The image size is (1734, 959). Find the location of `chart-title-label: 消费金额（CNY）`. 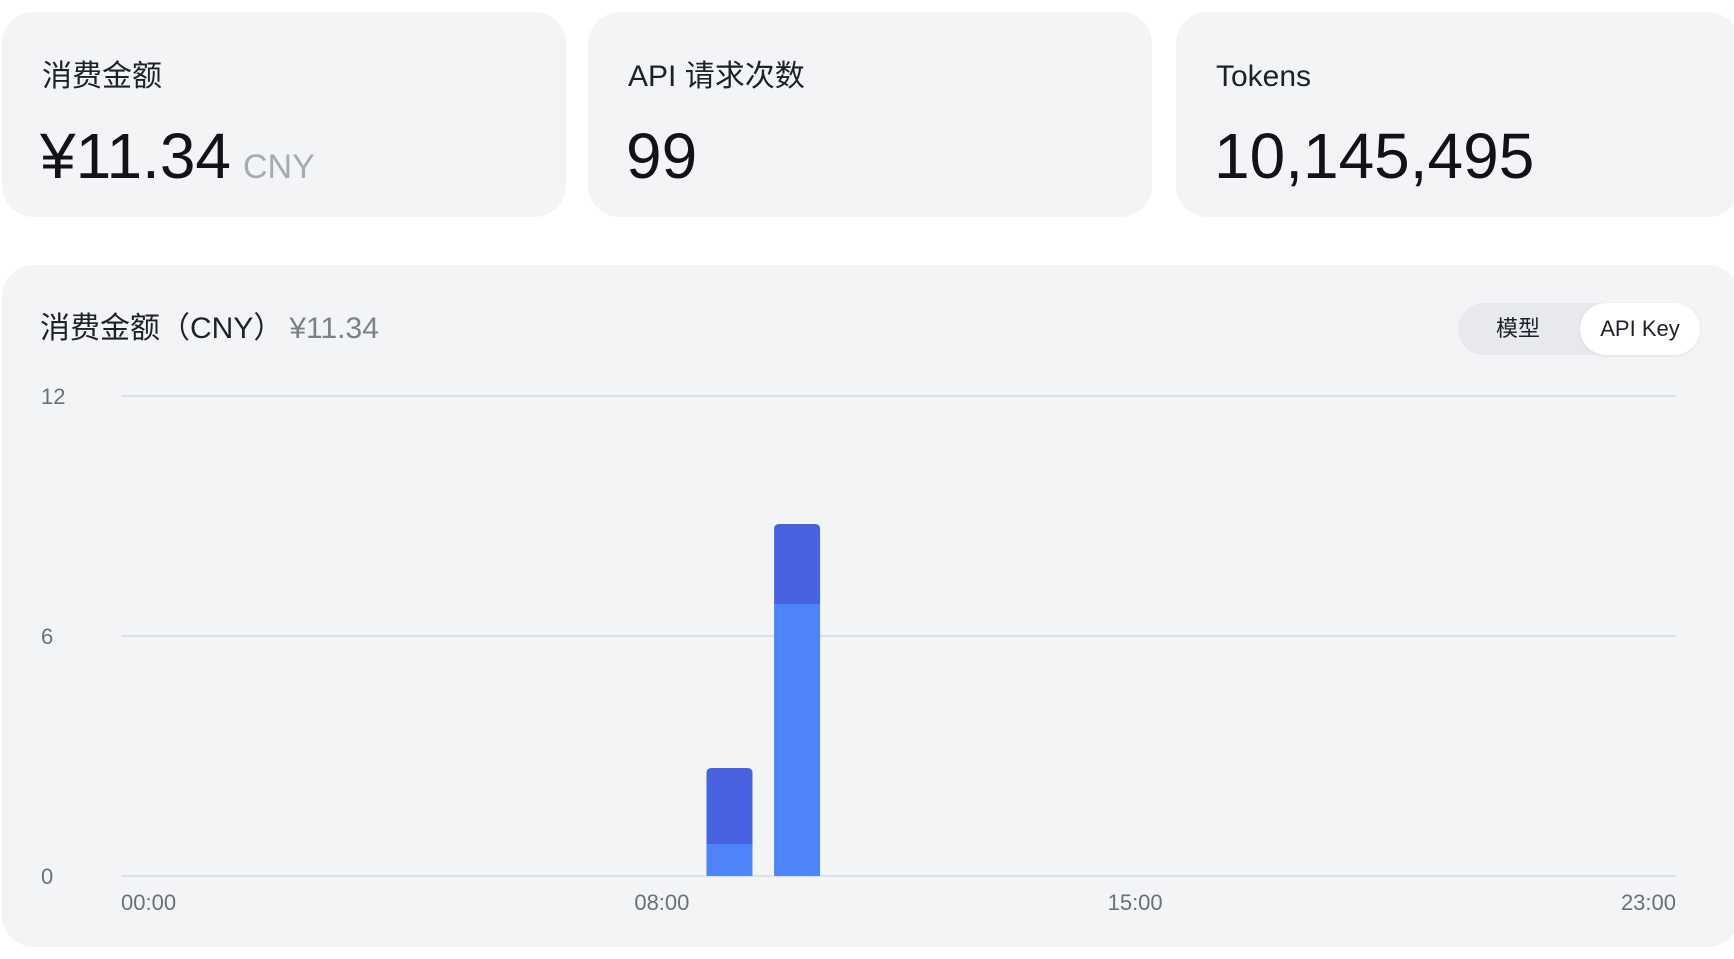

chart-title-label: 消费金额（CNY） is located at coordinates (162, 328).